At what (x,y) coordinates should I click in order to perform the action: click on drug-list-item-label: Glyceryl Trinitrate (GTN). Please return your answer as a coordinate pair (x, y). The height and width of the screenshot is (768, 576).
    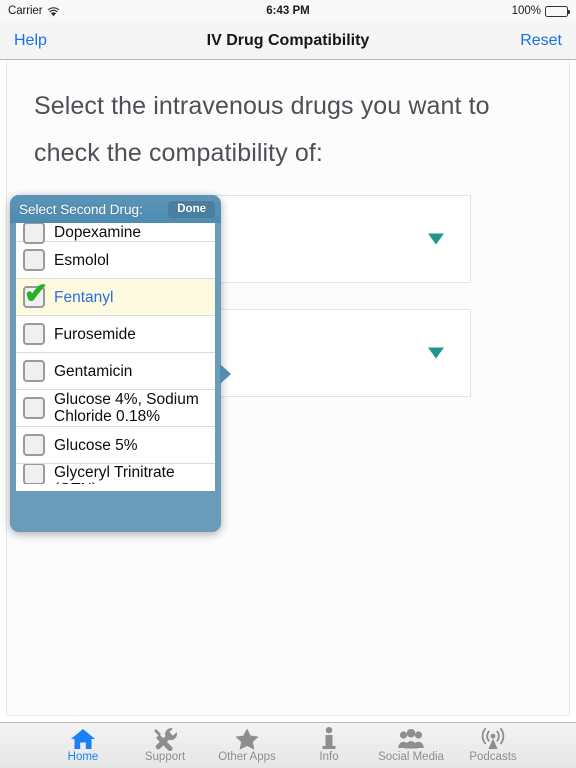
    Looking at the image, I should click on (114, 474).